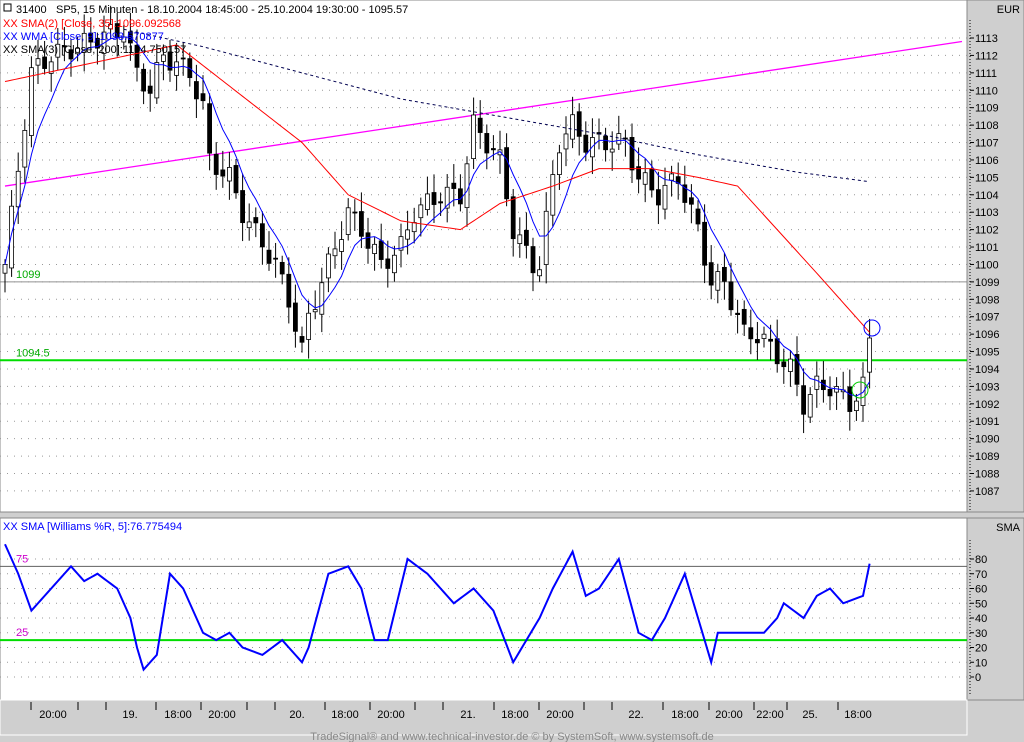  I want to click on indicator-tick-label: 60, so click(981, 590).